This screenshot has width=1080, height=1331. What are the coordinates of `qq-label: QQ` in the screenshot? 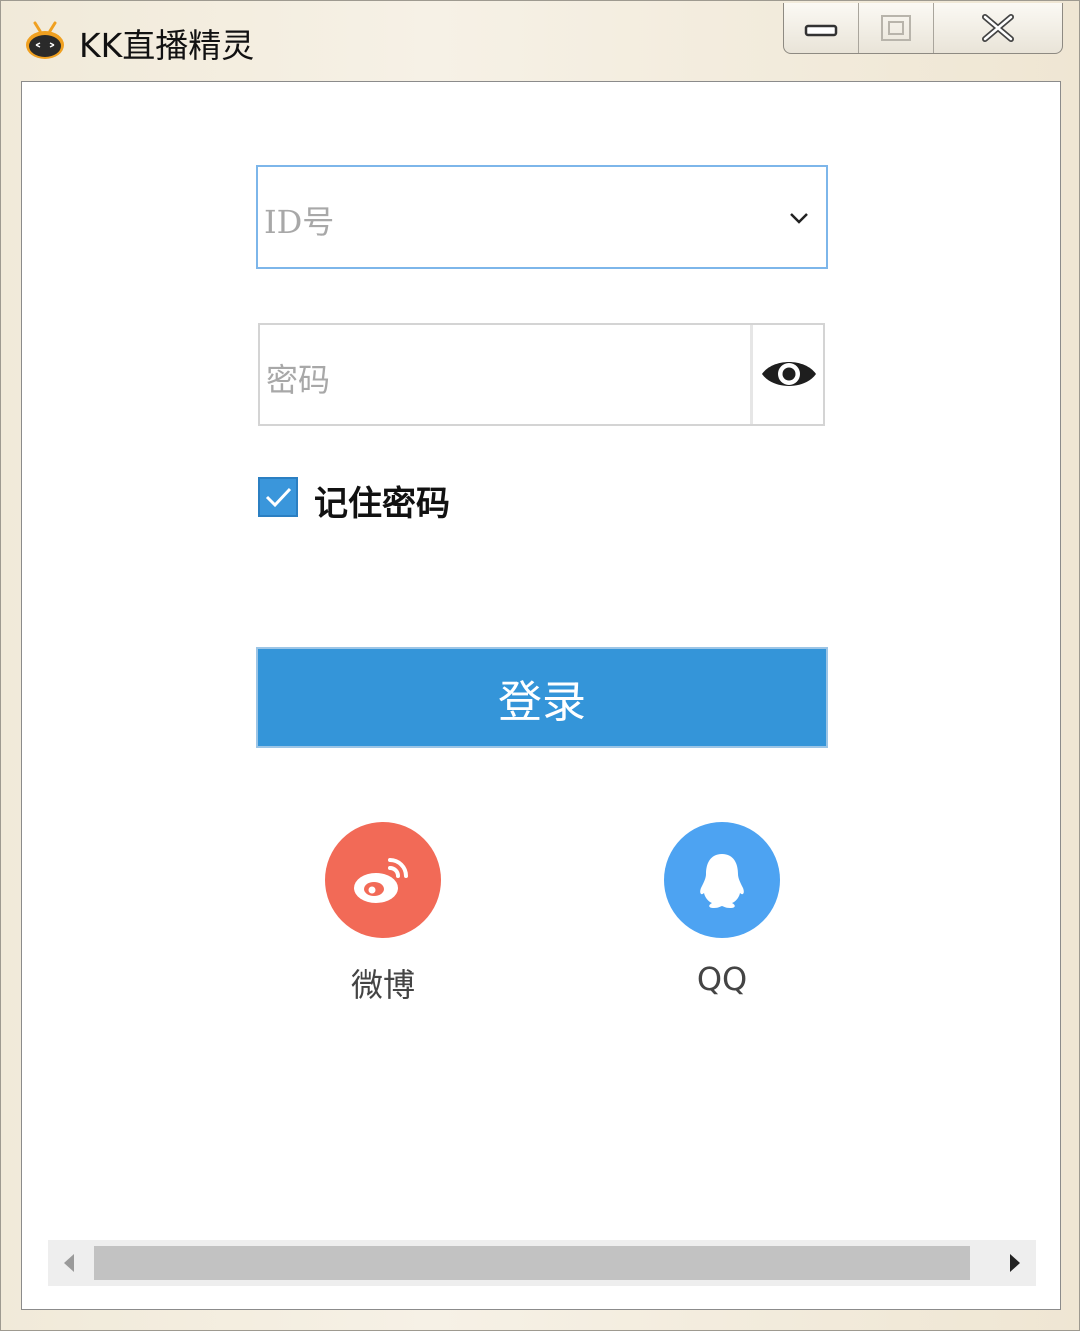 It's located at (722, 979).